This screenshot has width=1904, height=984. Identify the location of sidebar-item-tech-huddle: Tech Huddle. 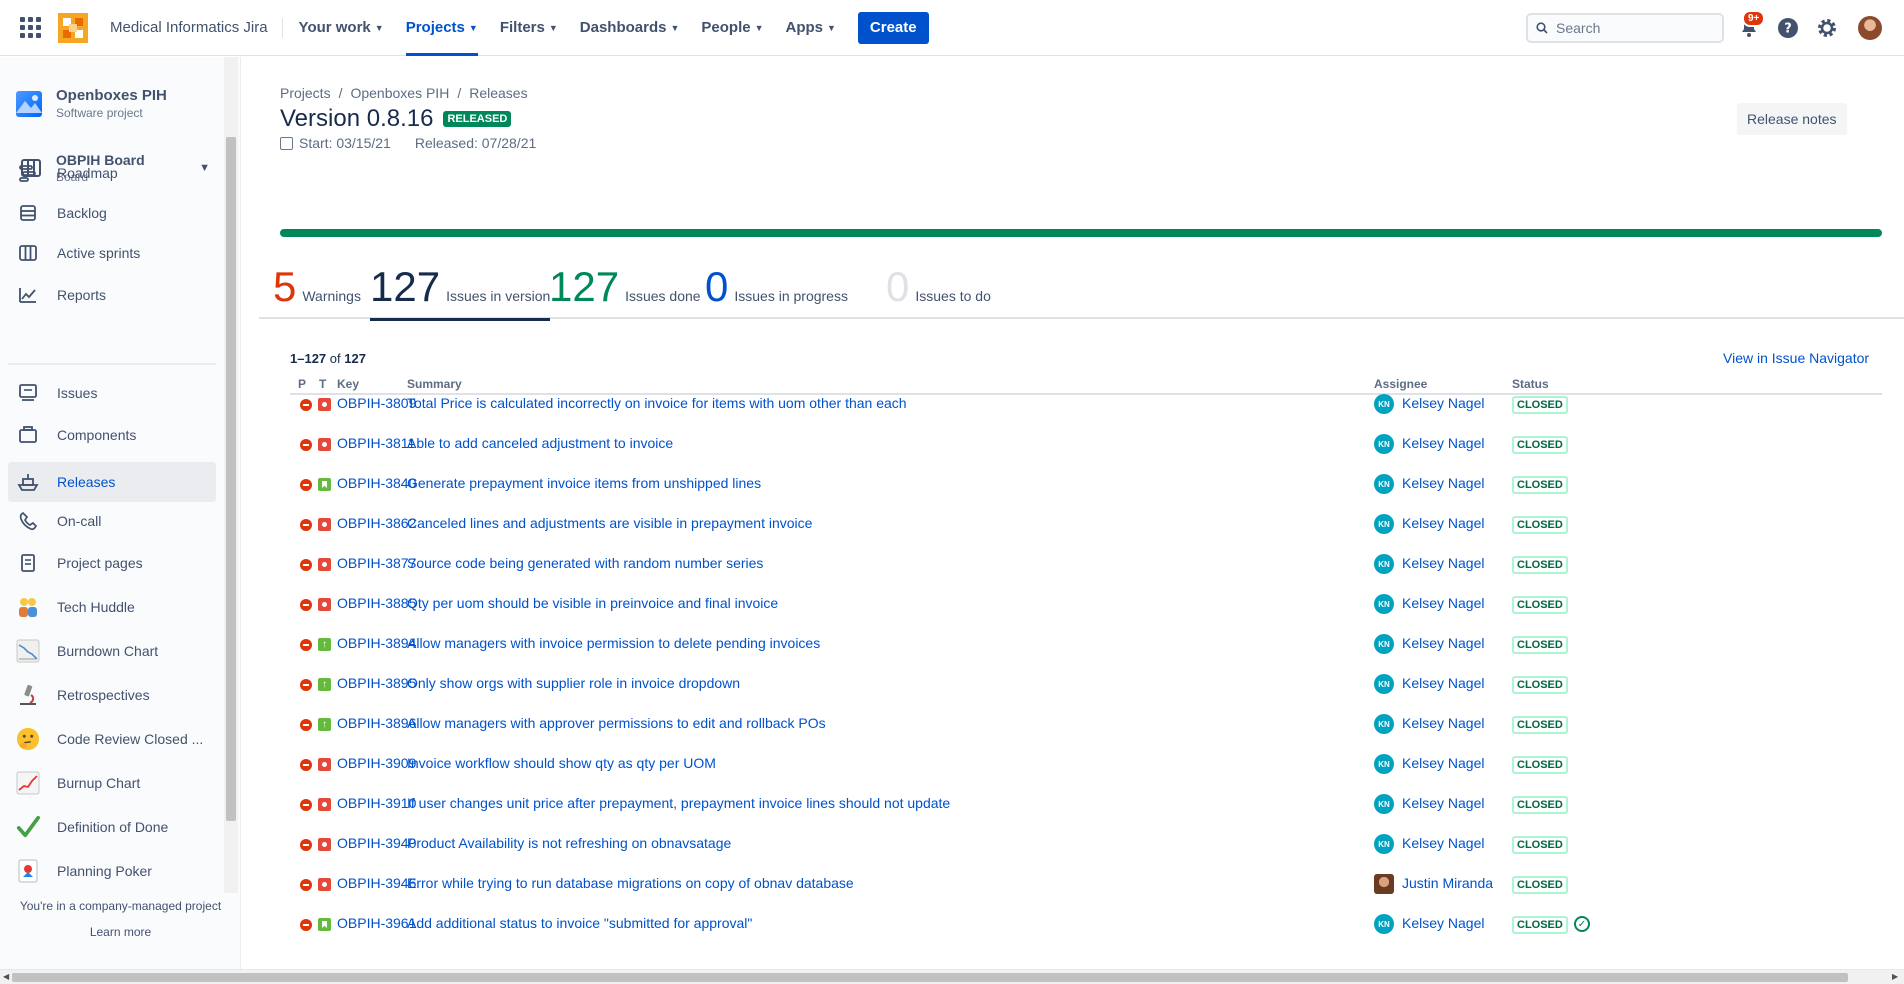
(112, 607).